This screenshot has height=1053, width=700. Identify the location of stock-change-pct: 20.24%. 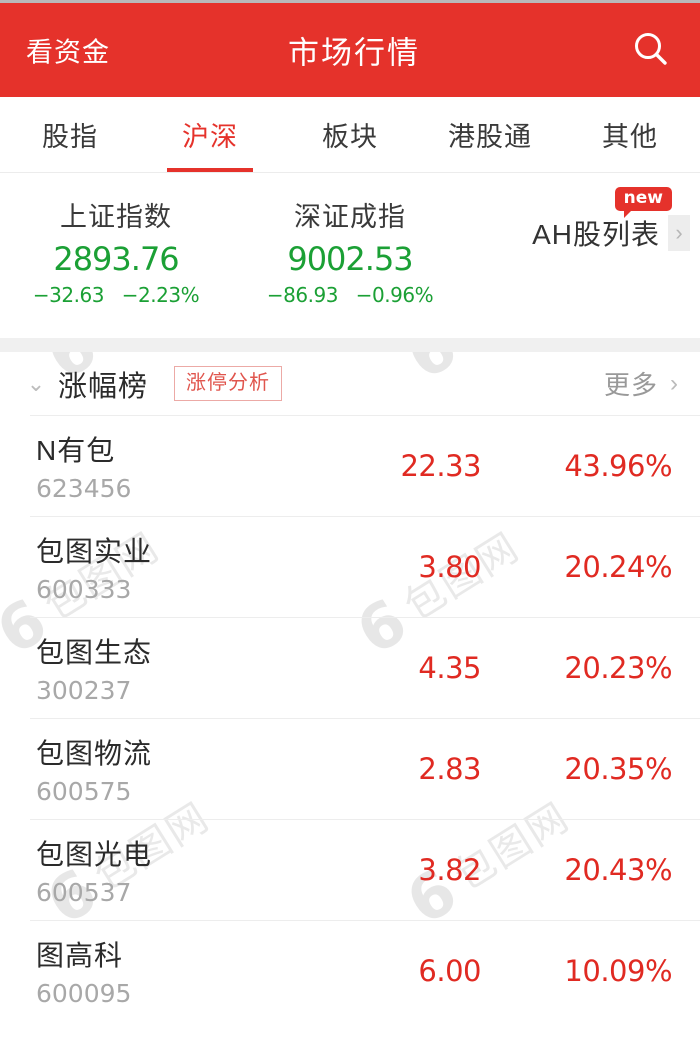
(618, 567).